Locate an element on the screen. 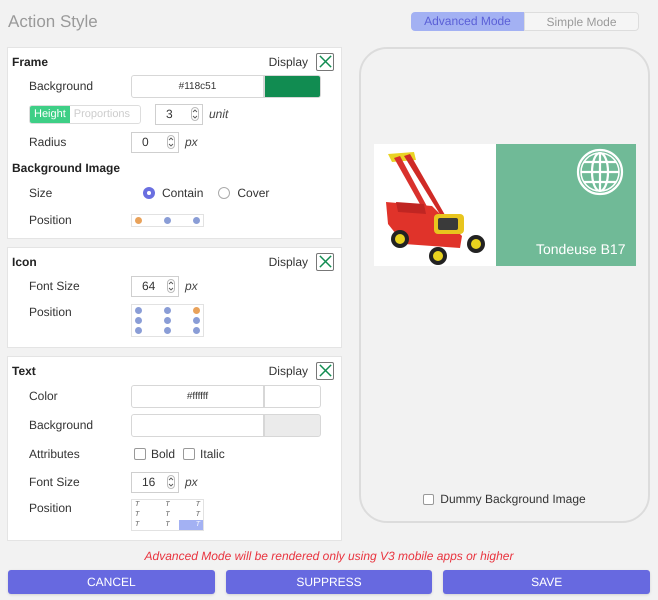  number-field: 3 is located at coordinates (179, 114).